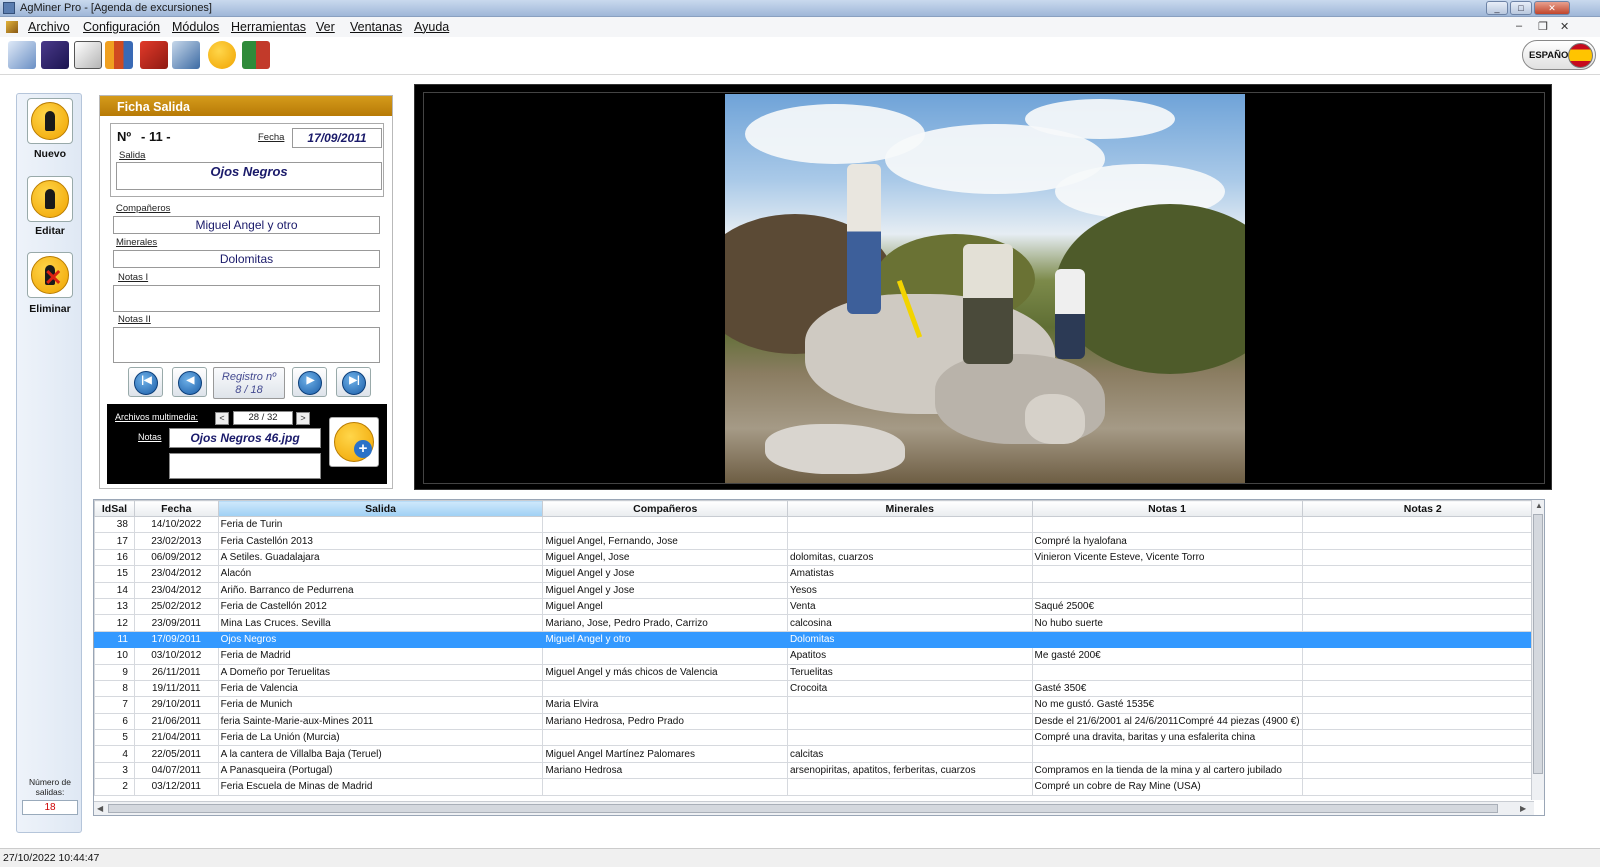 The height and width of the screenshot is (867, 1600). I want to click on cell-idsal: 12, so click(114, 623).